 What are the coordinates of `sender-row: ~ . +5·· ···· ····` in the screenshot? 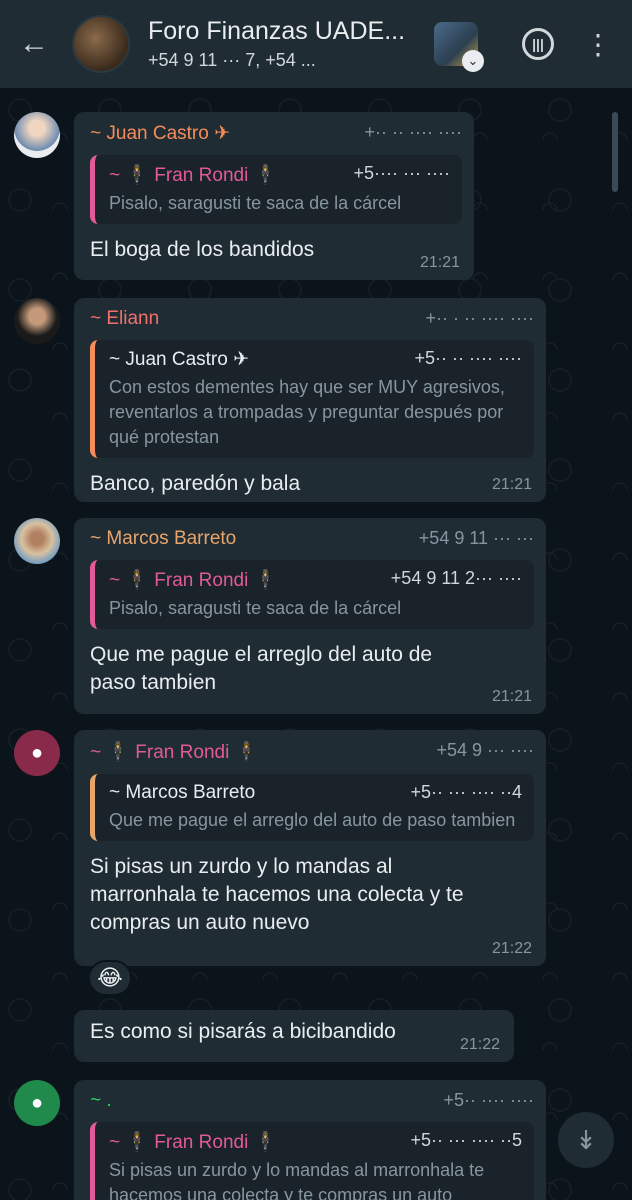 It's located at (312, 1101).